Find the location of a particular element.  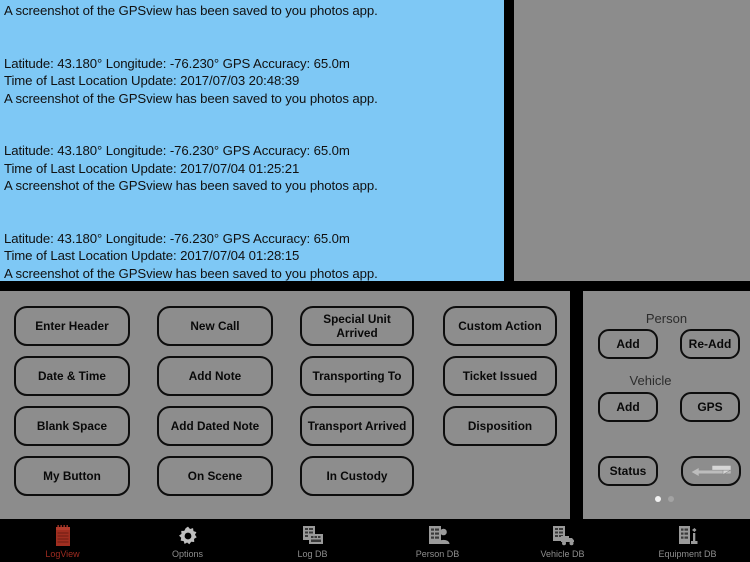

tab-log-db: Log DB is located at coordinates (312, 540).